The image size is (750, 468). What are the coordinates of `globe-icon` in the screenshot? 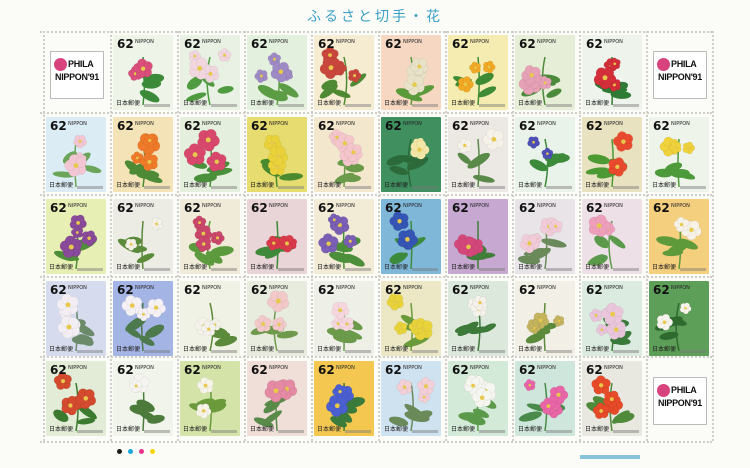 It's located at (663, 64).